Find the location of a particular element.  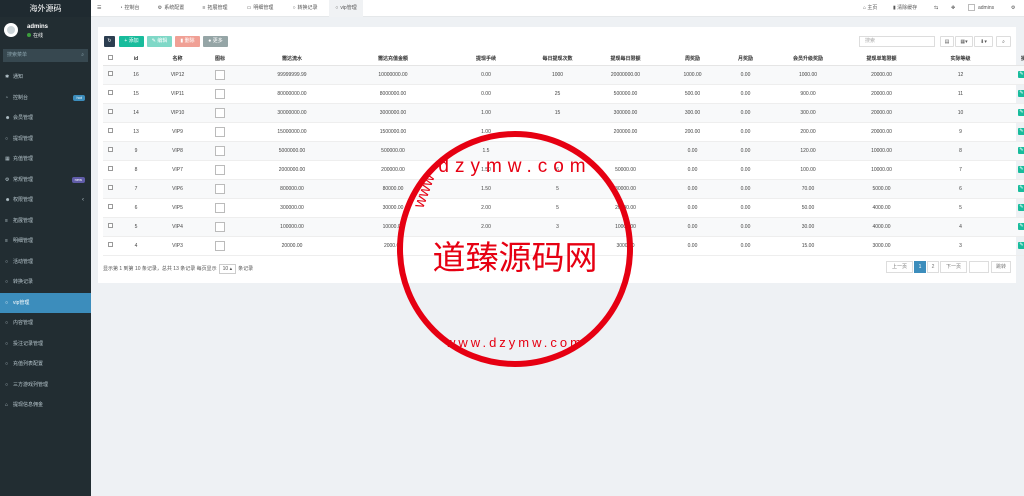

column-header: 需达流水 is located at coordinates (292, 59).